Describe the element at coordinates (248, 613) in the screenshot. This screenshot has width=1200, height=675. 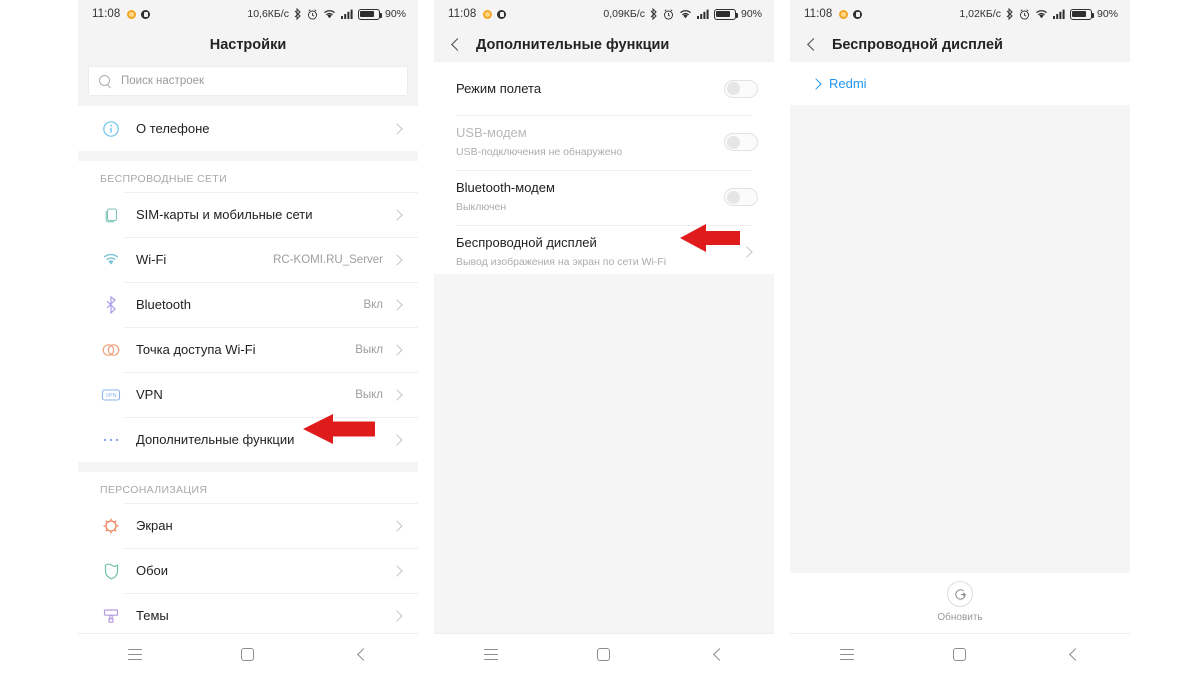
I see `sidebar-item-themes: Темы` at that location.